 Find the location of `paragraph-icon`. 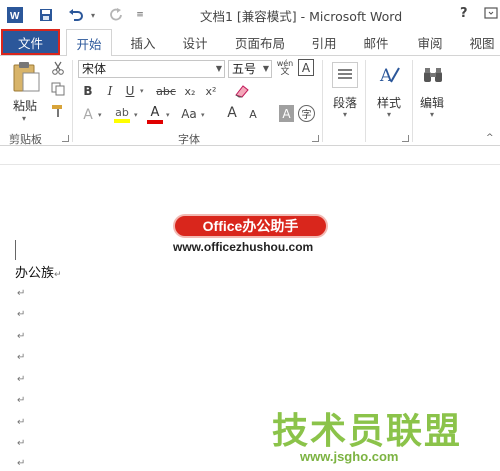

paragraph-icon is located at coordinates (345, 75).